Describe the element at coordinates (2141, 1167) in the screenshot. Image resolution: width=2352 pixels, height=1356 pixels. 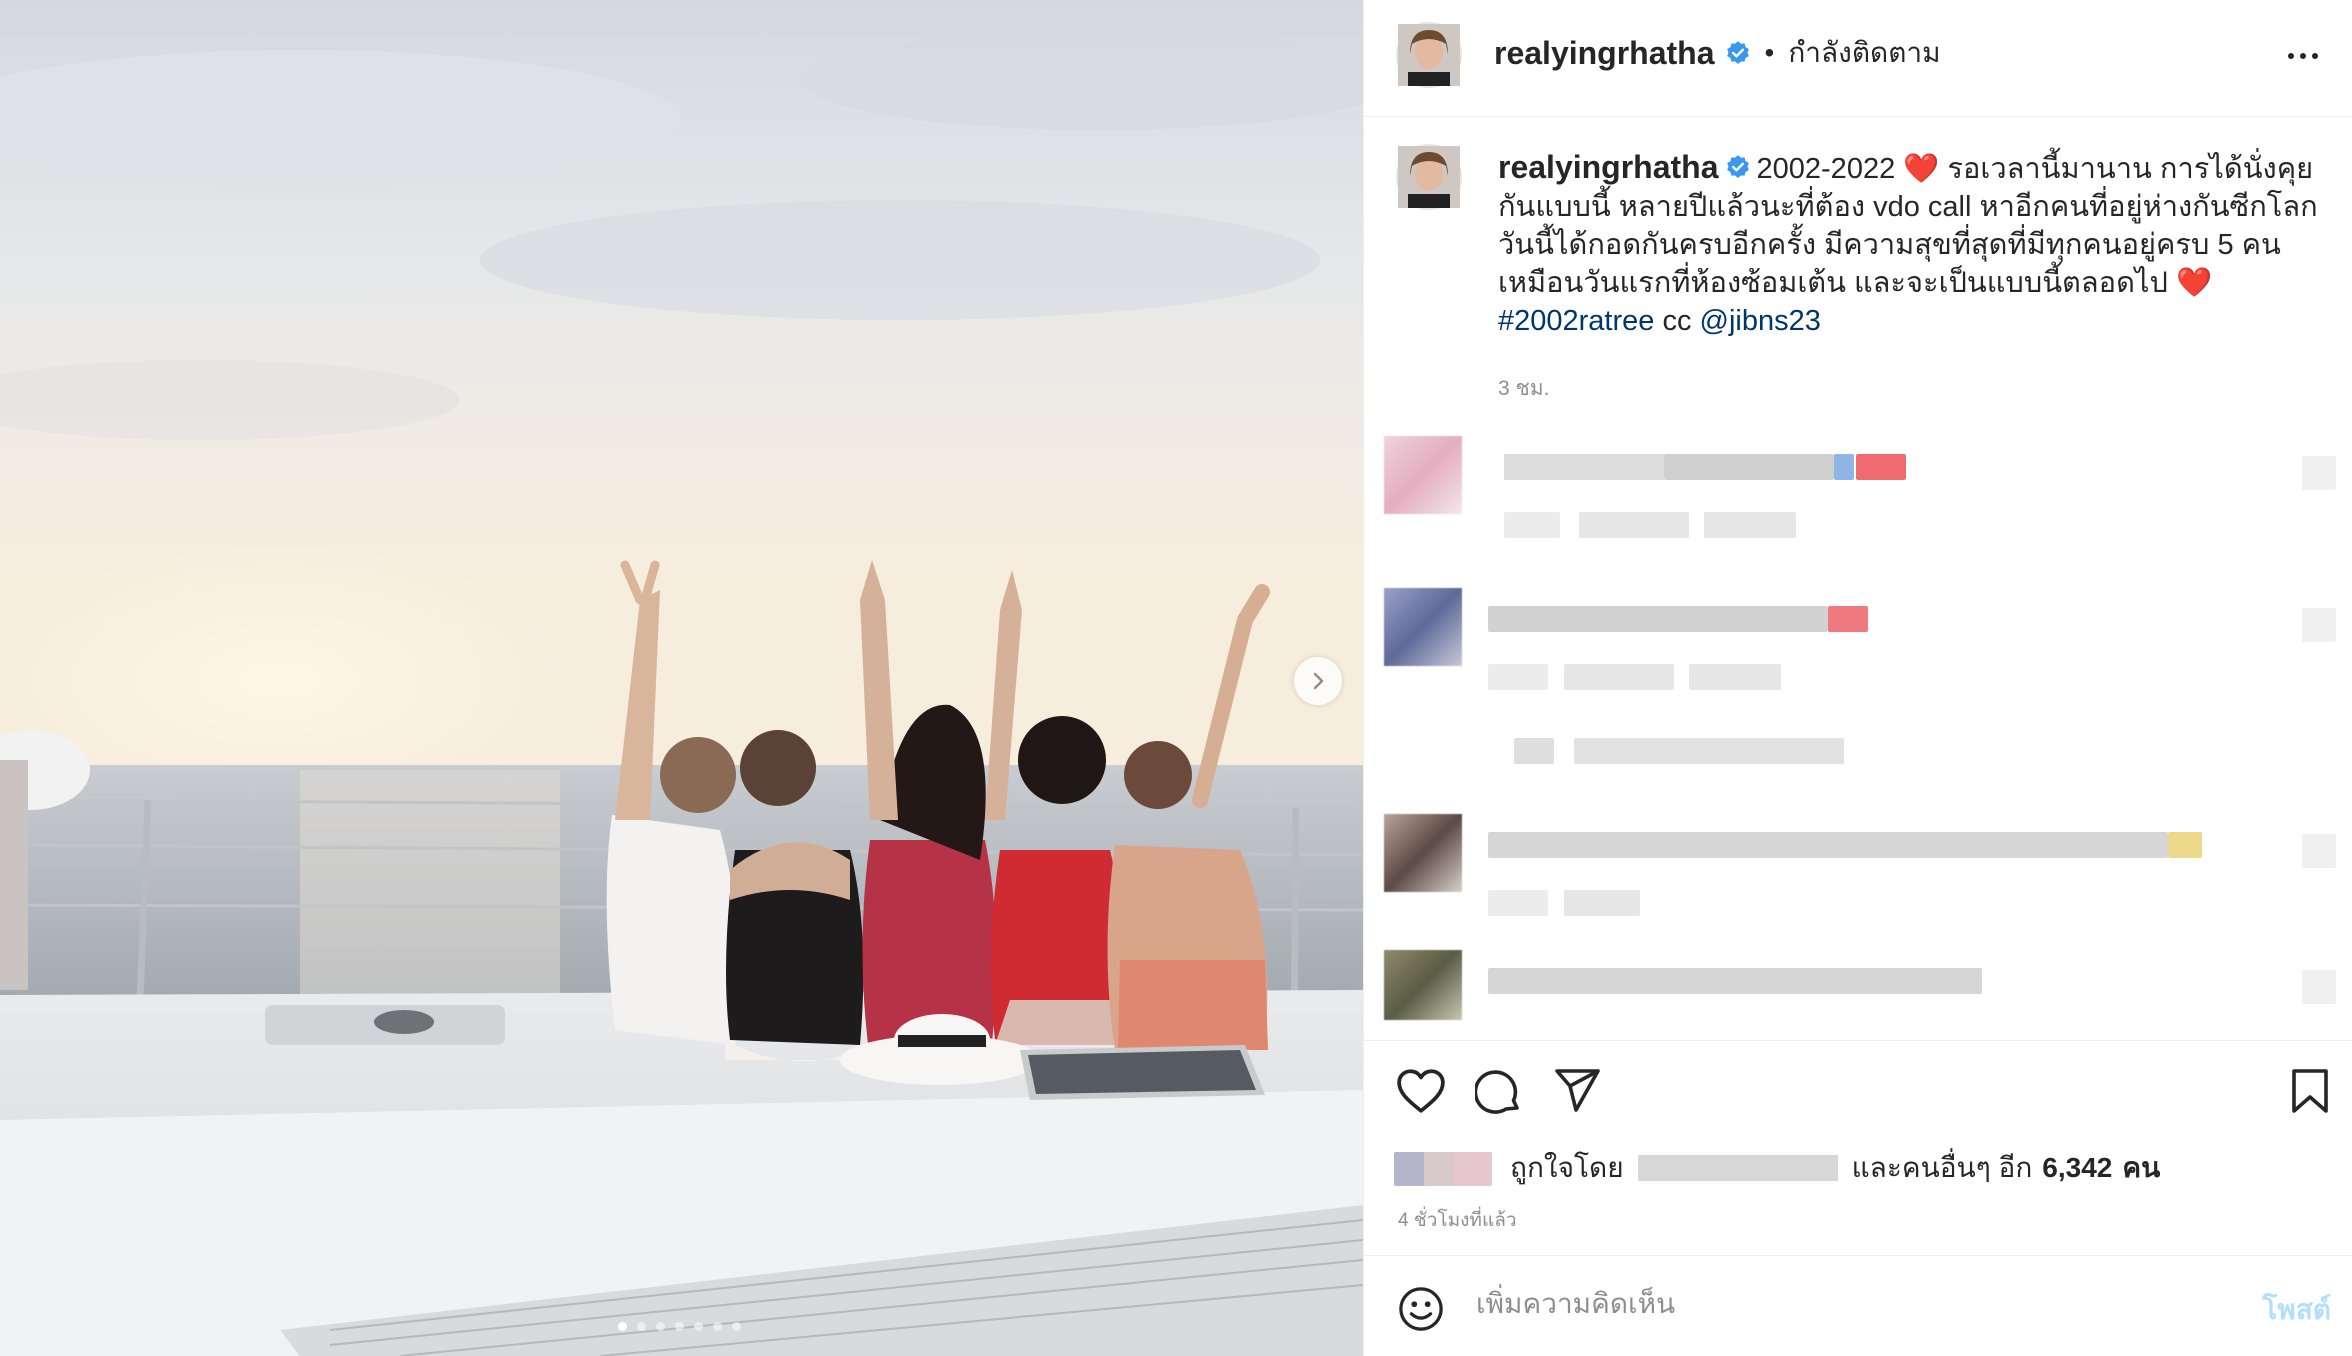
I see `likes-suffix: คน` at that location.